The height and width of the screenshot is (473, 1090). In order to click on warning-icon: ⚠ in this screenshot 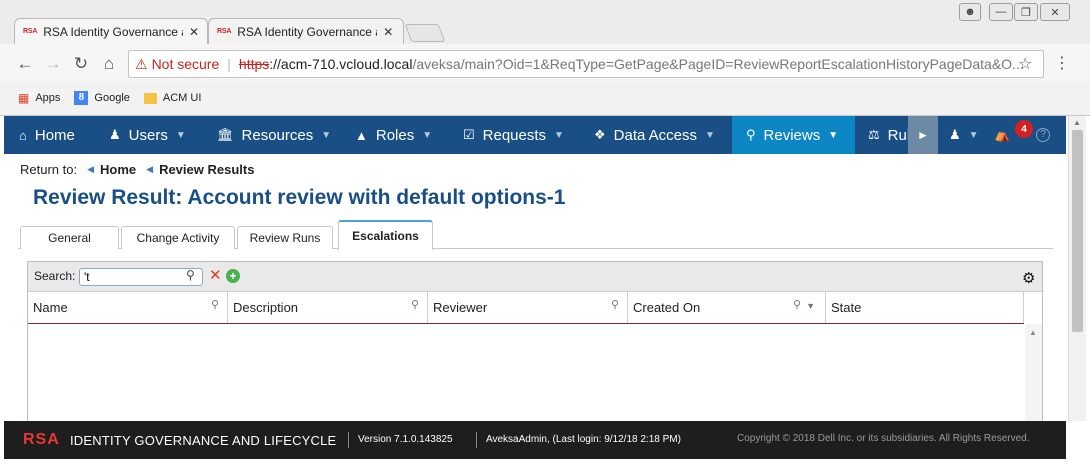, I will do `click(141, 63)`.